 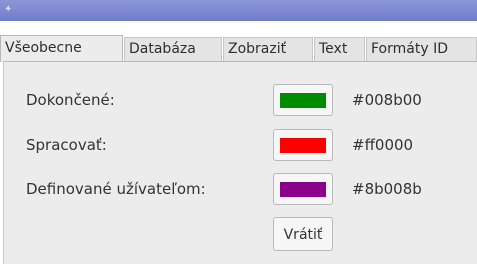 I want to click on revert-button: Vrátiť, so click(x=303, y=234).